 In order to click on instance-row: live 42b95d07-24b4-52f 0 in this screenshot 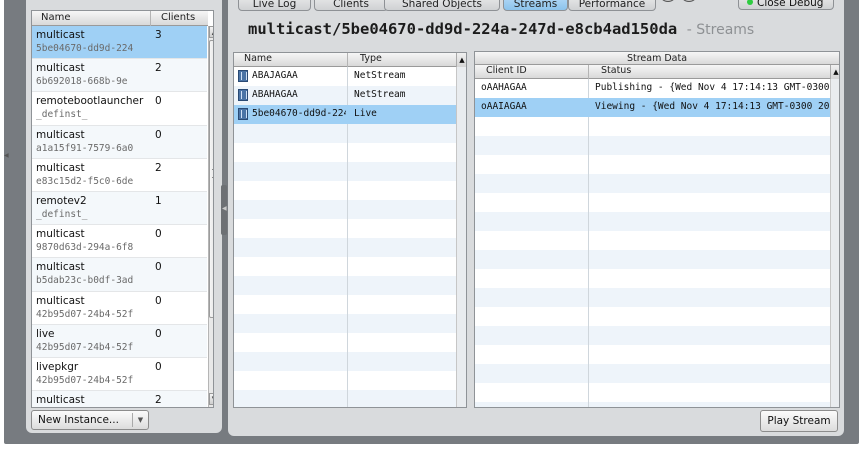, I will do `click(119, 341)`.